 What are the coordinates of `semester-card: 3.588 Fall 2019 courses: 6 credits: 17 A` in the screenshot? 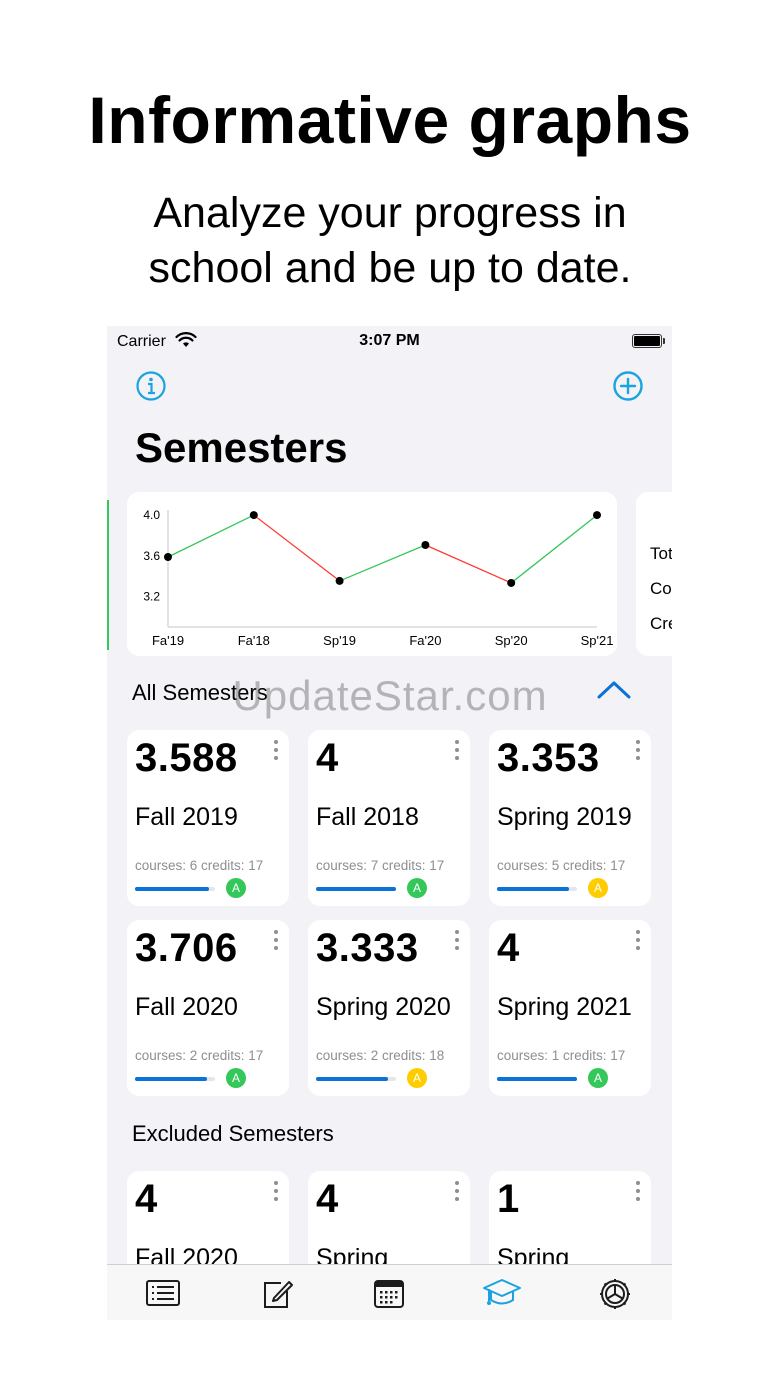 It's located at (208, 818).